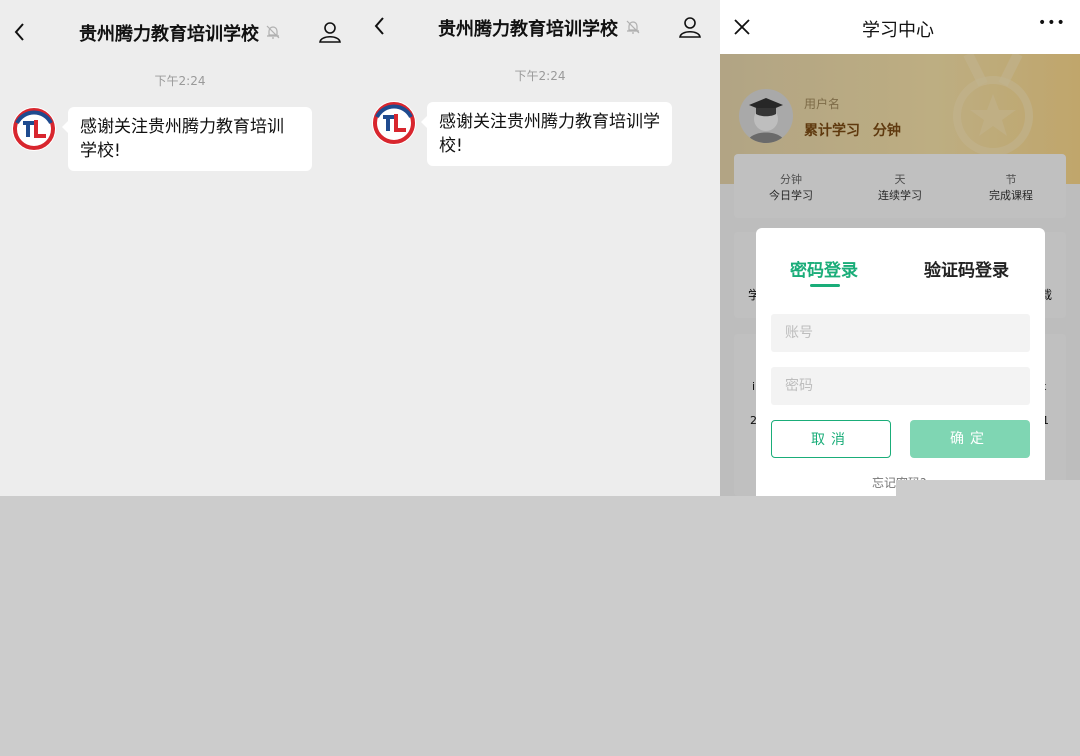 This screenshot has height=756, width=1080. What do you see at coordinates (825, 285) in the screenshot?
I see `active-tab-underline` at bounding box center [825, 285].